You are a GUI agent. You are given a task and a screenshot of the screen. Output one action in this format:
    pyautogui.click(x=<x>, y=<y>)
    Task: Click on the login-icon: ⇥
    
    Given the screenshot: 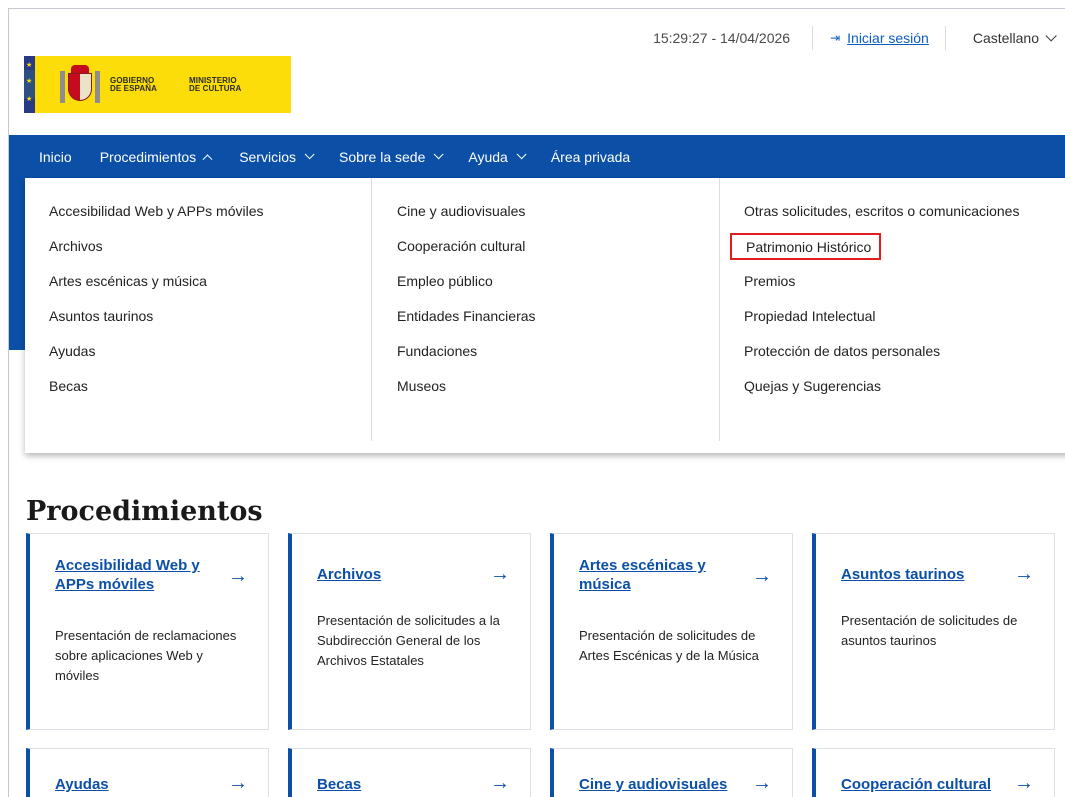 What is the action you would take?
    pyautogui.click(x=835, y=38)
    